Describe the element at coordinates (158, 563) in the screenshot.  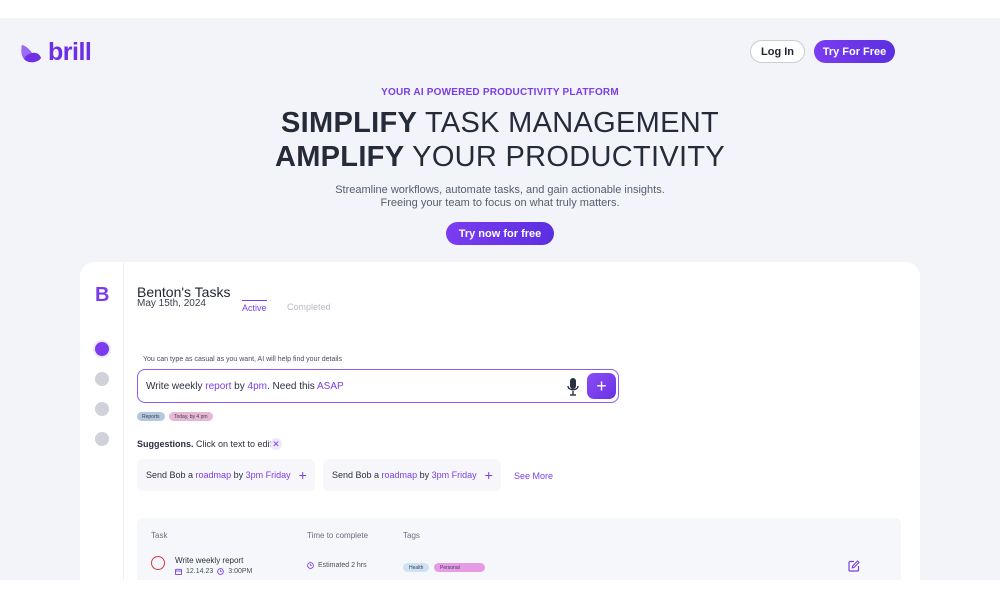
I see `task-complete-checkbox` at that location.